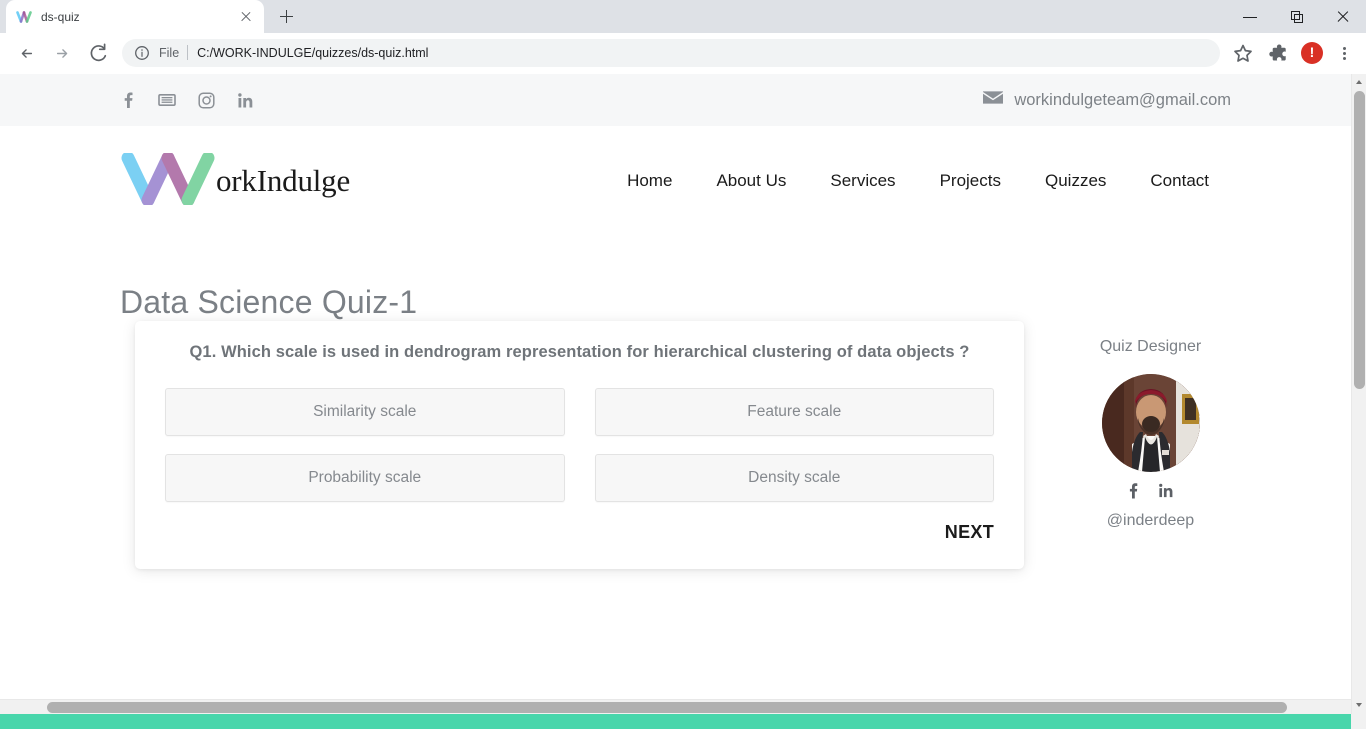  I want to click on scrollbar-corner, so click(1358, 721).